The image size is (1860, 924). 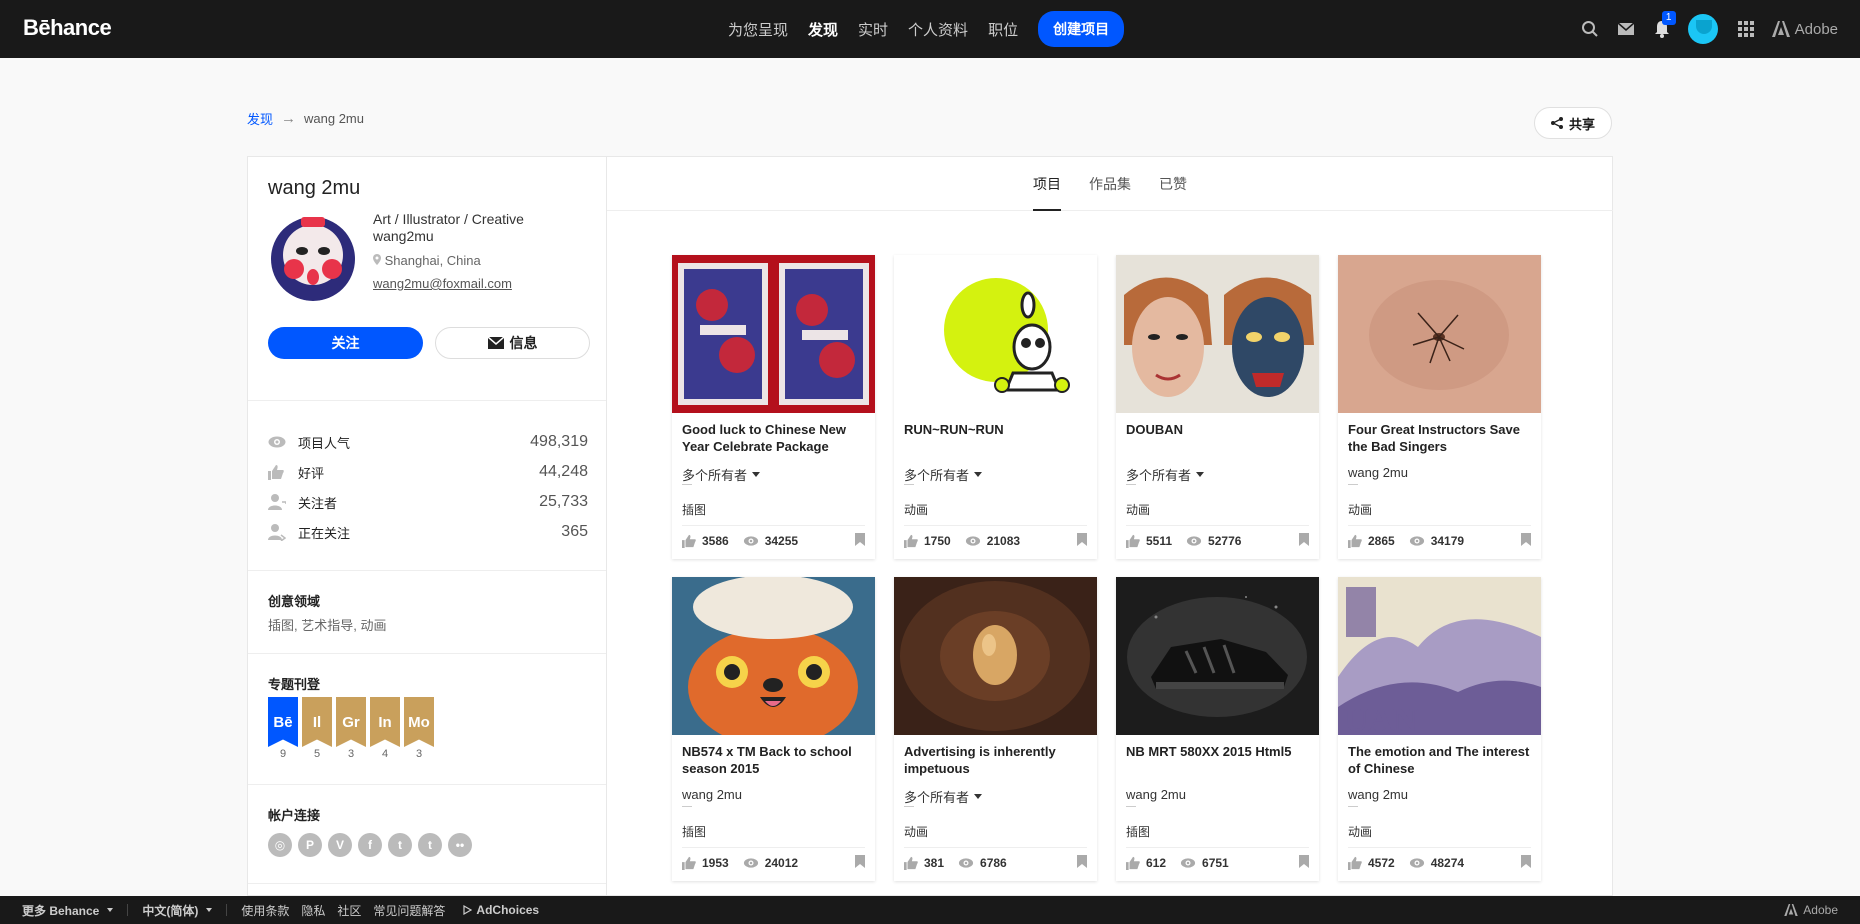 I want to click on more-behance-dropdown: 更多 Behance, so click(x=68, y=910).